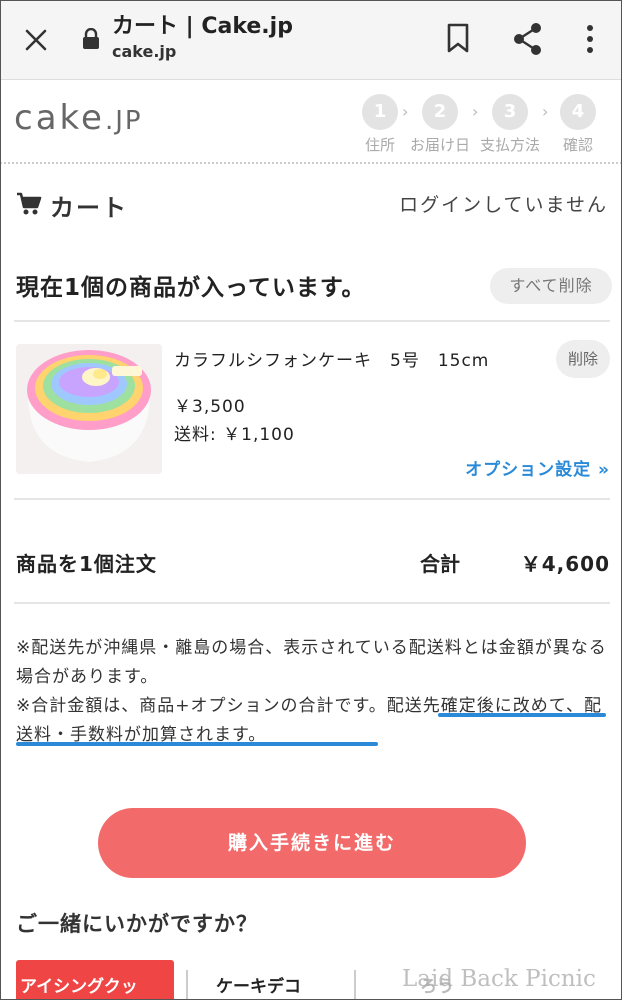 This screenshot has width=622, height=1000. I want to click on cart-heading: カート, so click(72, 205).